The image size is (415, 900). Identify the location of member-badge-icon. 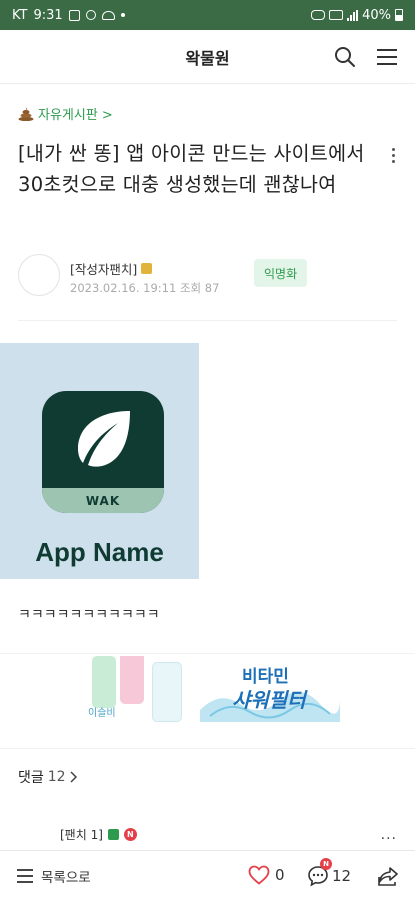
(113, 834).